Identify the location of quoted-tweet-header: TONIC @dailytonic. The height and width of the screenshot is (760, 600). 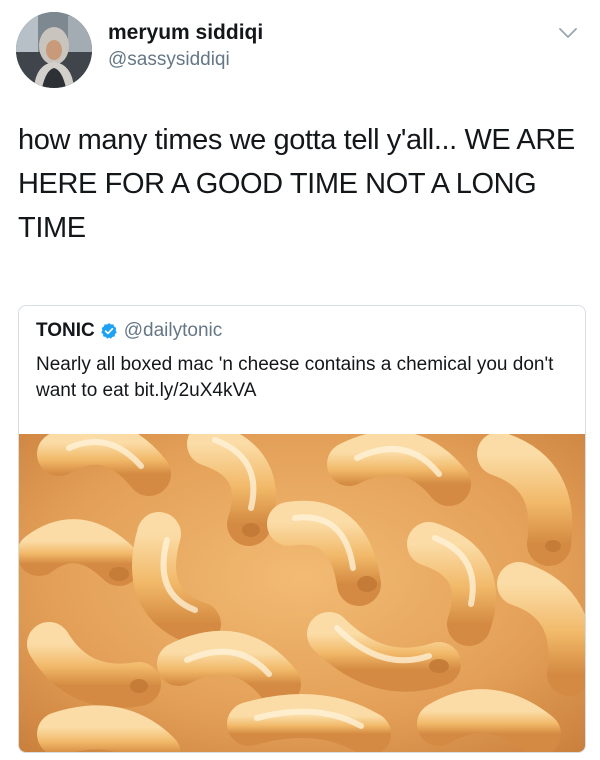
(129, 331).